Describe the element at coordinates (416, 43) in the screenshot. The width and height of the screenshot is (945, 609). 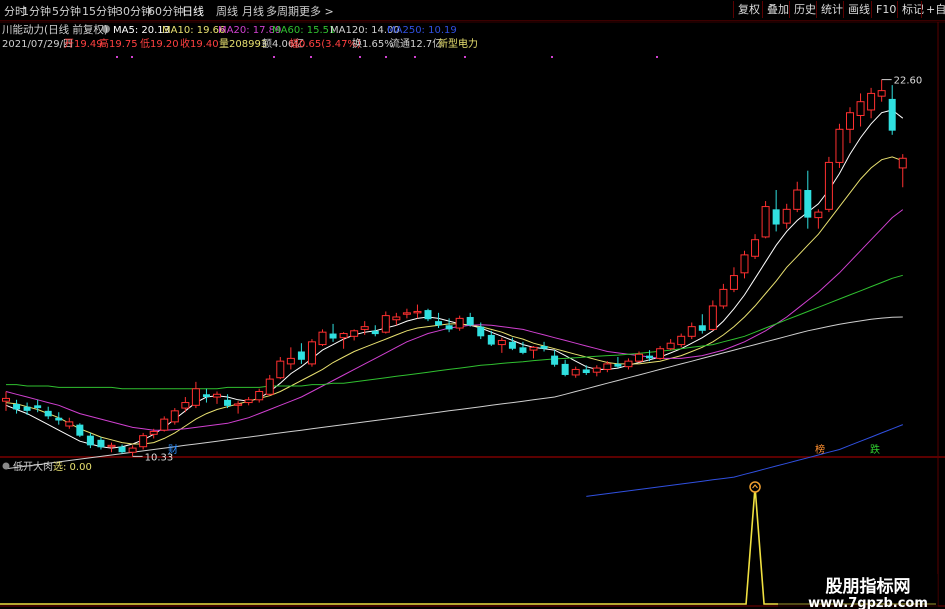
I see `quote-field: 流通12.7亿` at that location.